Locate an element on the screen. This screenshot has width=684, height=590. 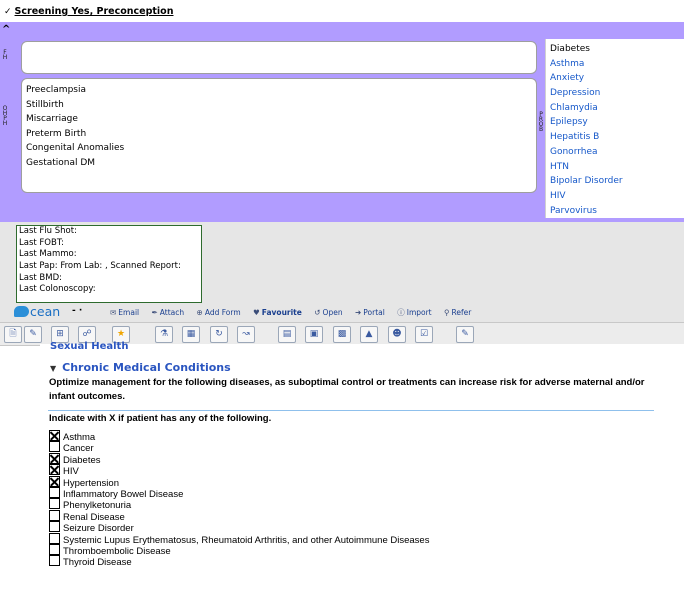
report-icon: ▩ is located at coordinates (342, 334).